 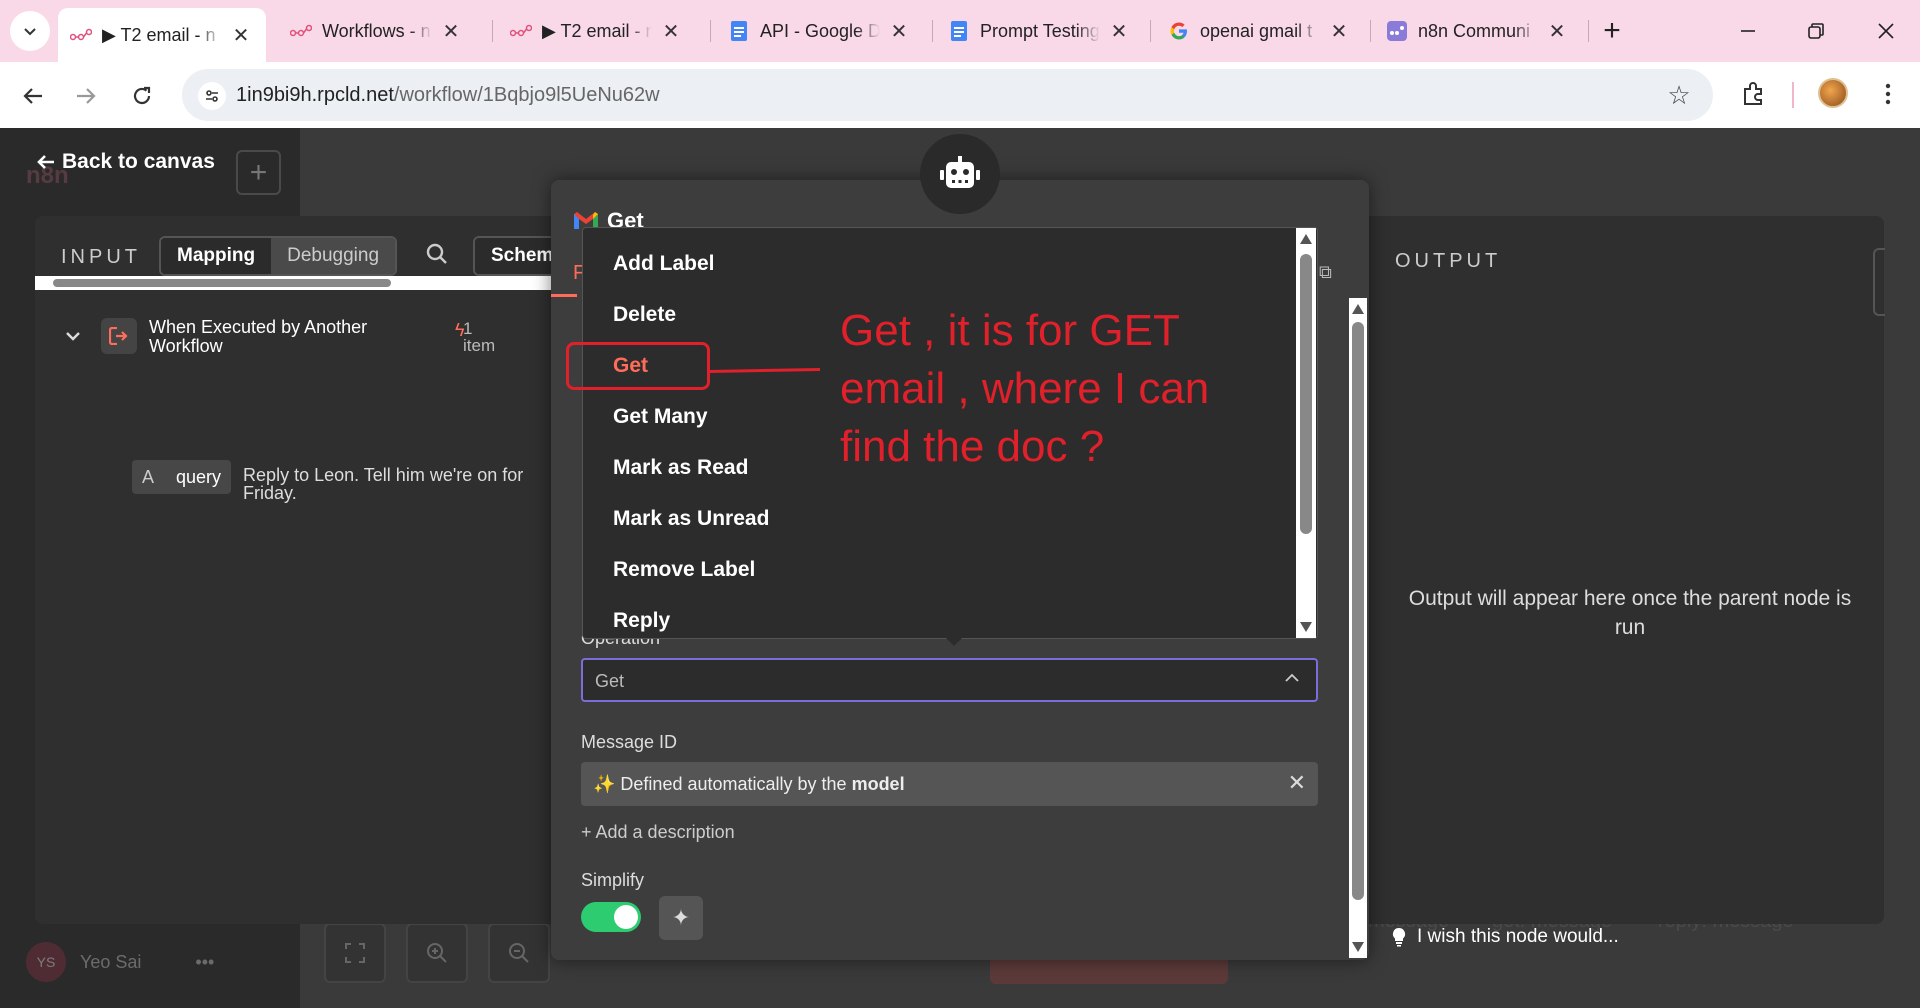 I want to click on tab-title: n8n Communi, so click(x=1478, y=31).